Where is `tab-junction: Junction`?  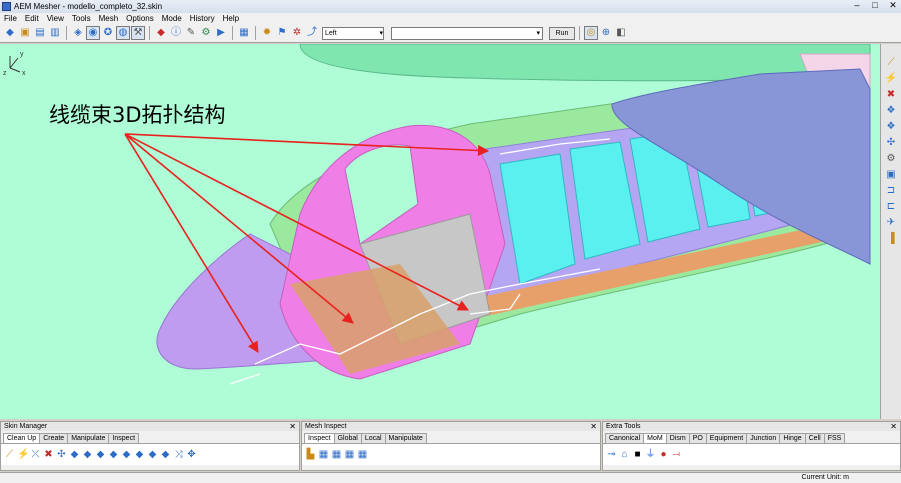
tab-junction: Junction is located at coordinates (763, 438).